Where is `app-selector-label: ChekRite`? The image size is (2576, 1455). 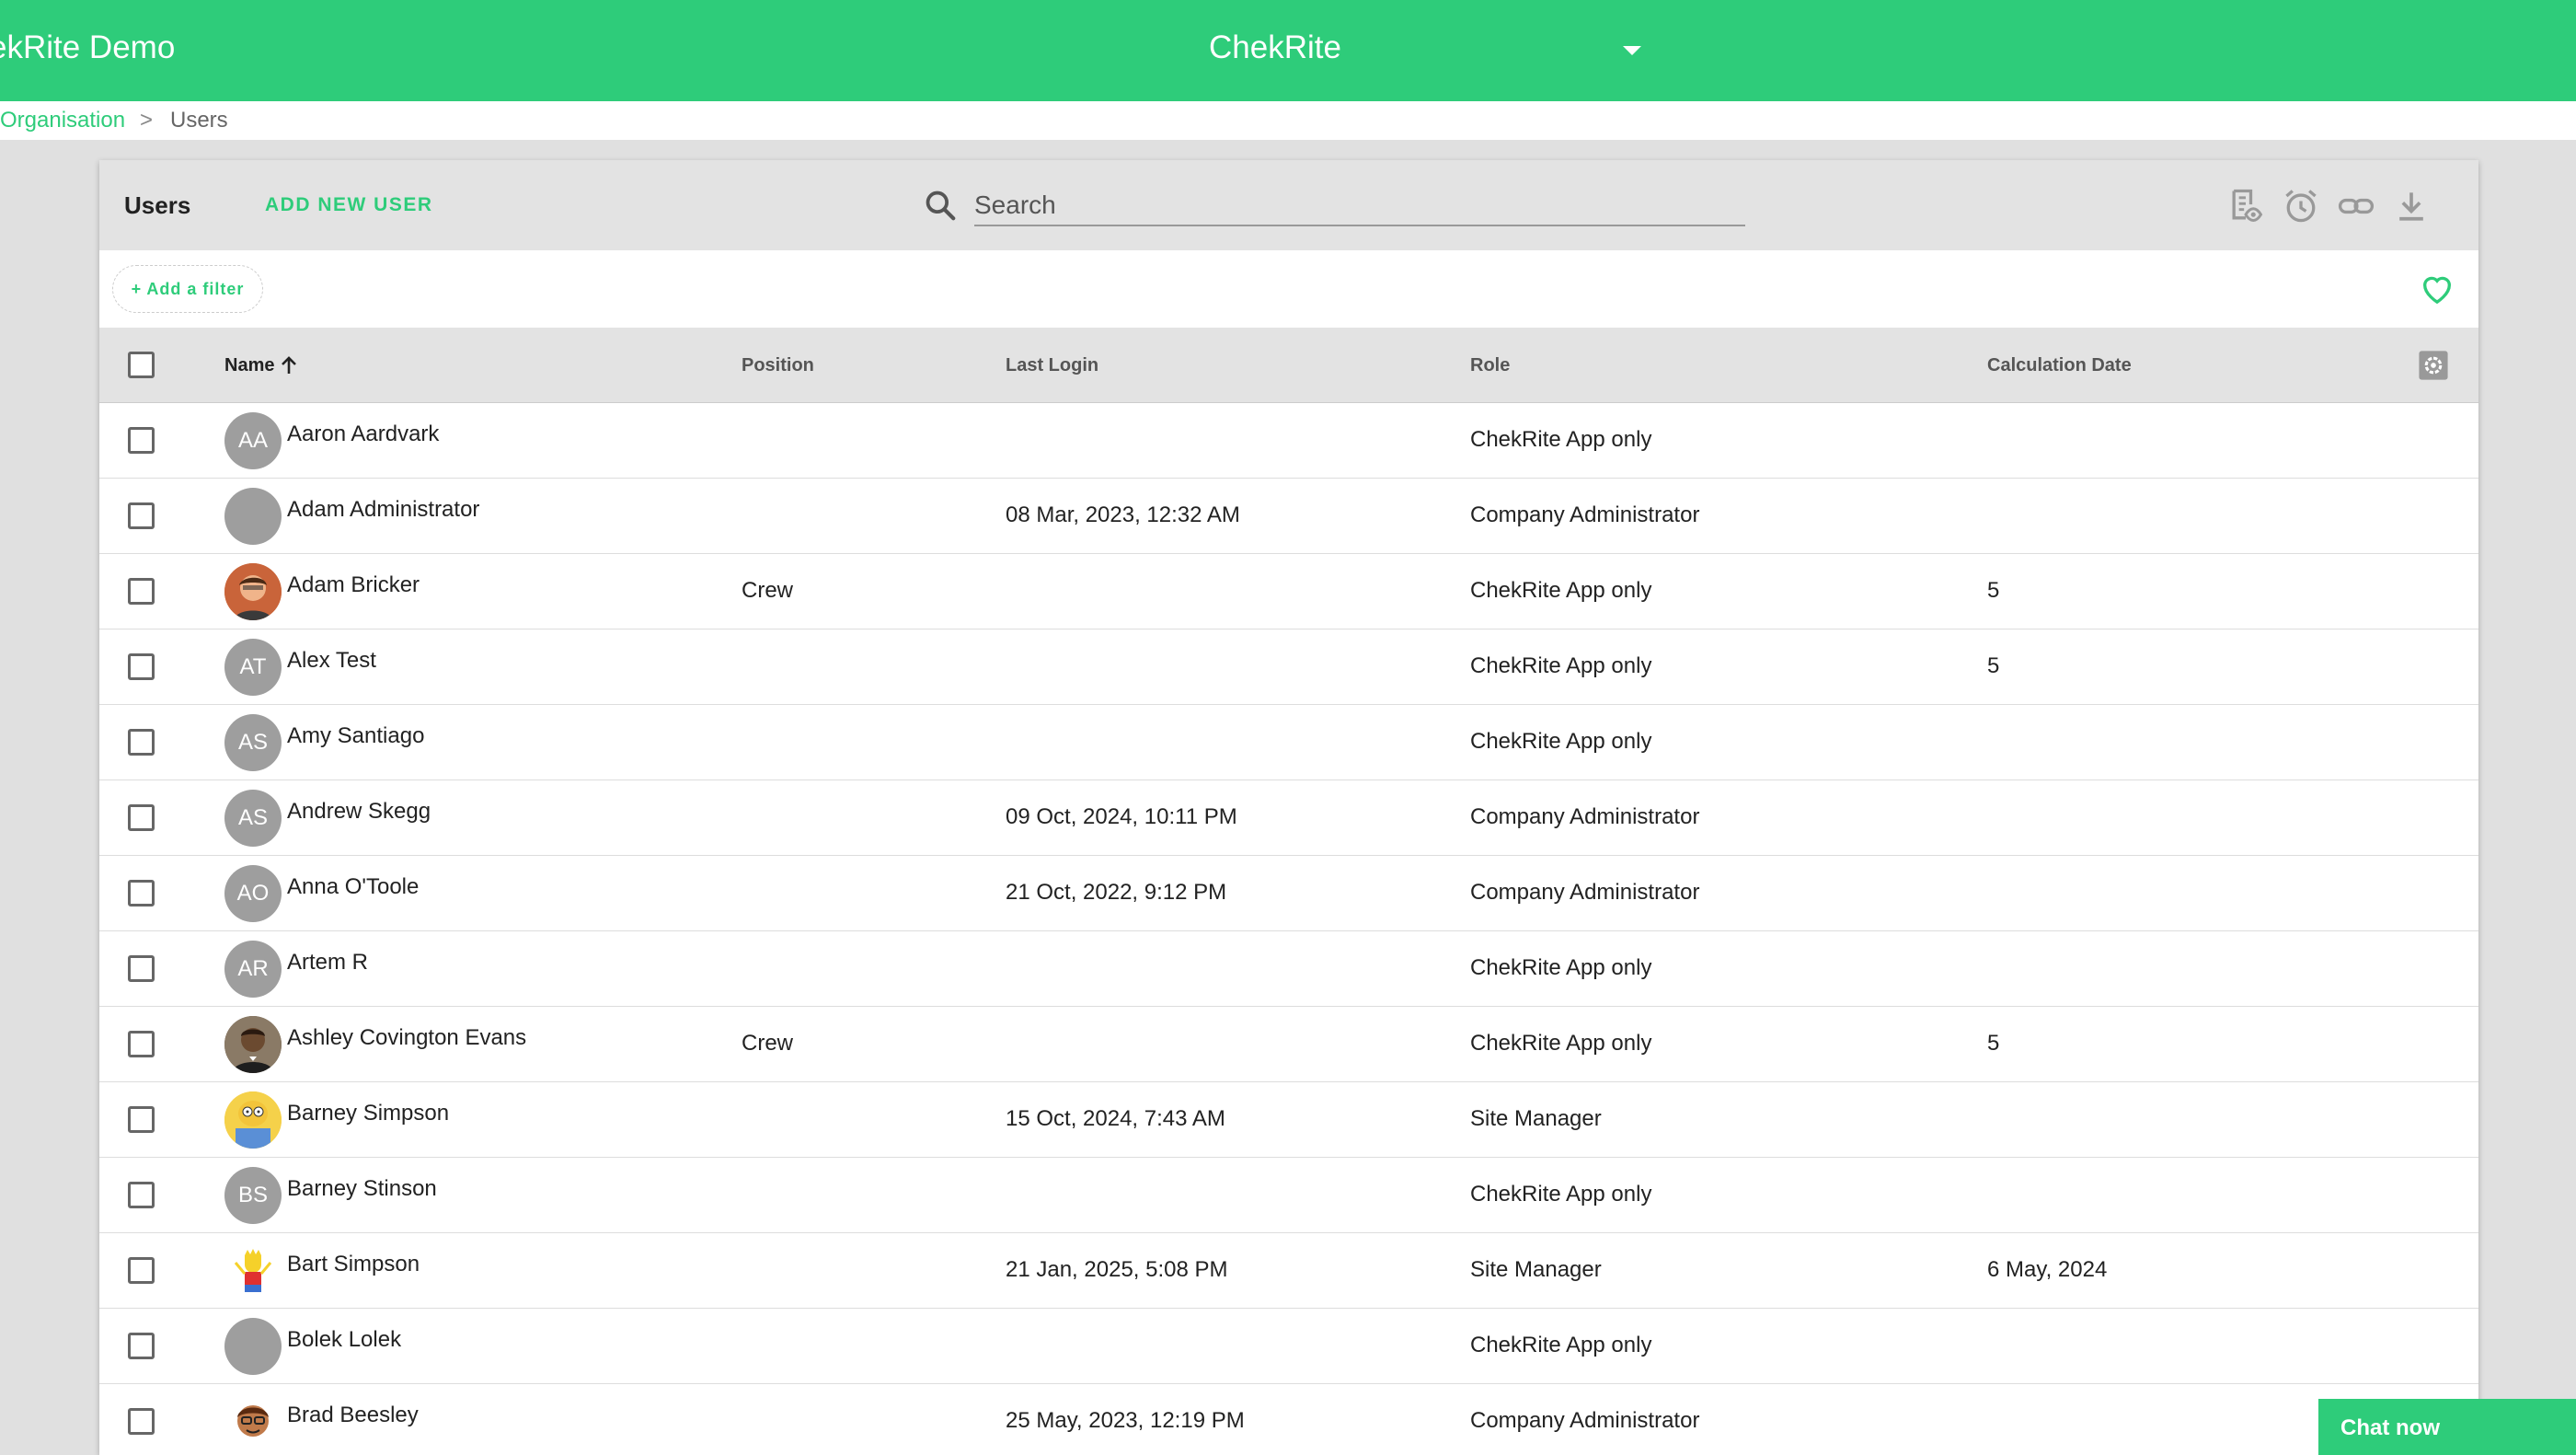
app-selector-label: ChekRite is located at coordinates (1275, 47).